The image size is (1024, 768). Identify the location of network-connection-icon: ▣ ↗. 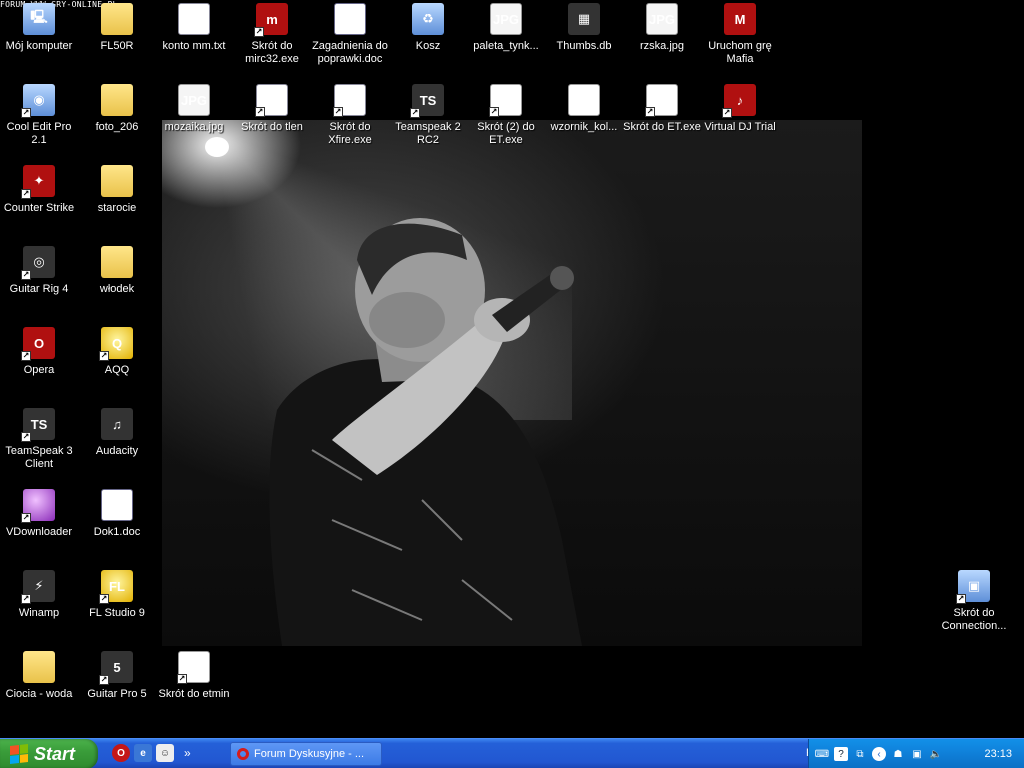
(973, 587).